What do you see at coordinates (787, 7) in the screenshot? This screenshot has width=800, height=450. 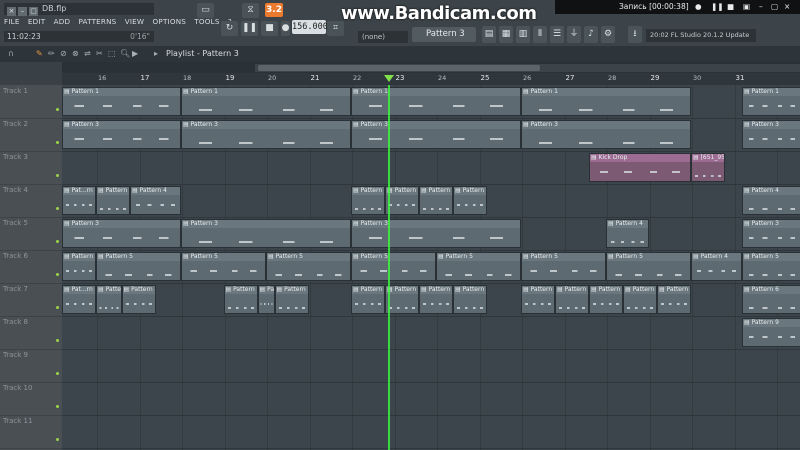 I see `close-rec-icon: ×` at bounding box center [787, 7].